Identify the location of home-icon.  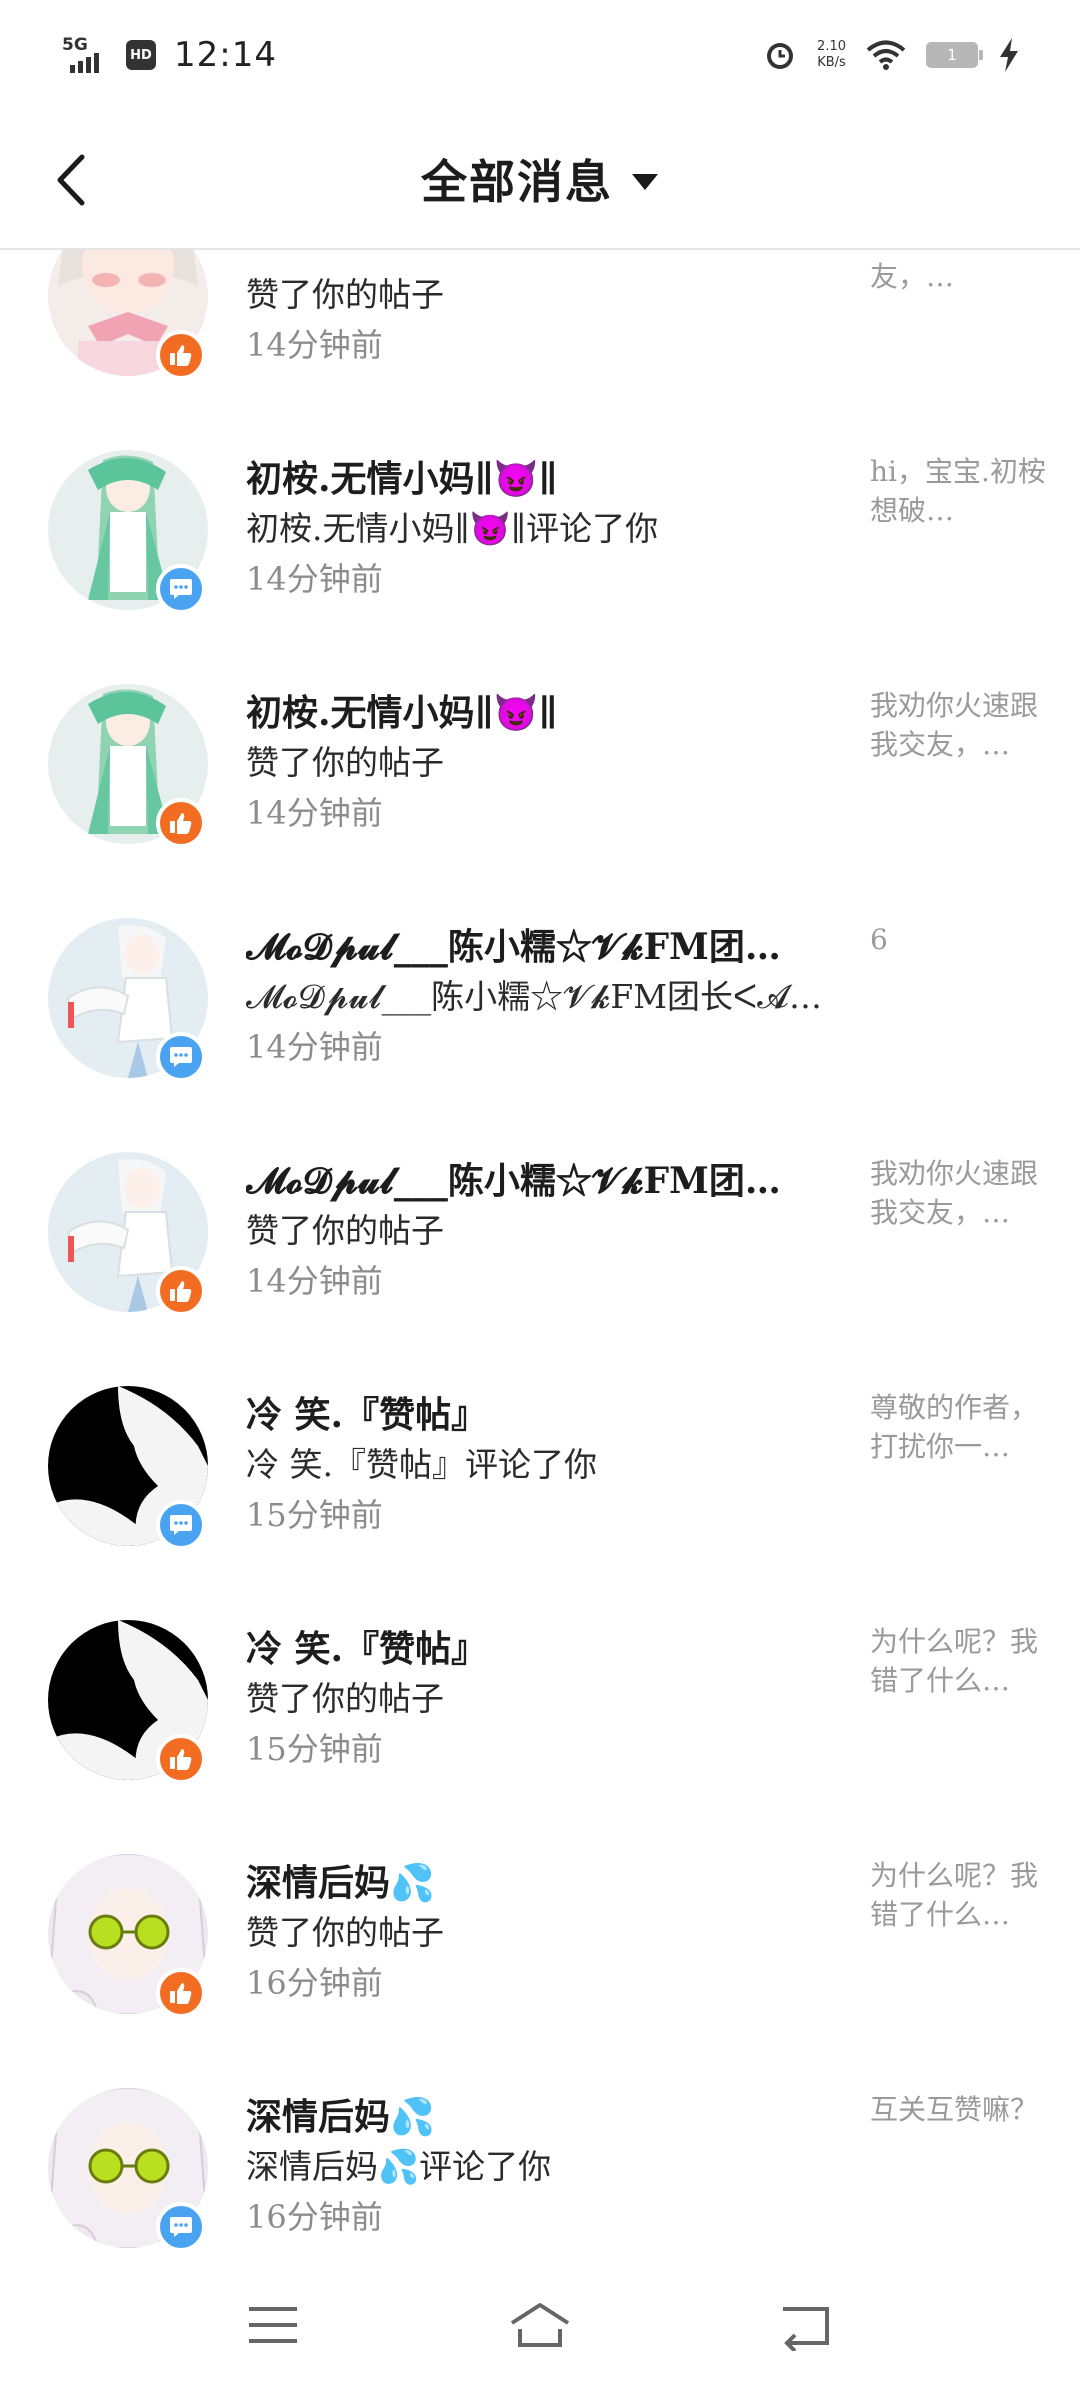
(540, 2325).